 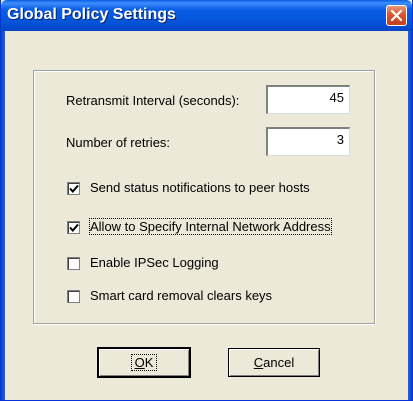 I want to click on cancel-button: Cancel, so click(x=274, y=362).